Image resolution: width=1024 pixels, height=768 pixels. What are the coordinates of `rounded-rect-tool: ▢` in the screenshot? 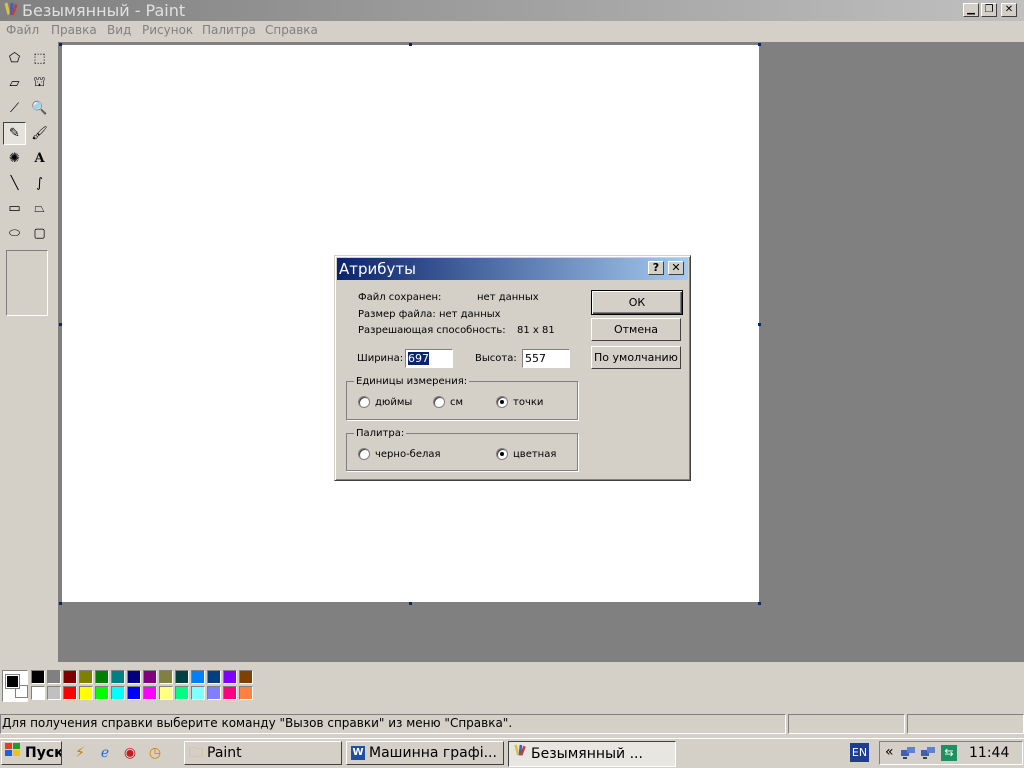 It's located at (39, 233).